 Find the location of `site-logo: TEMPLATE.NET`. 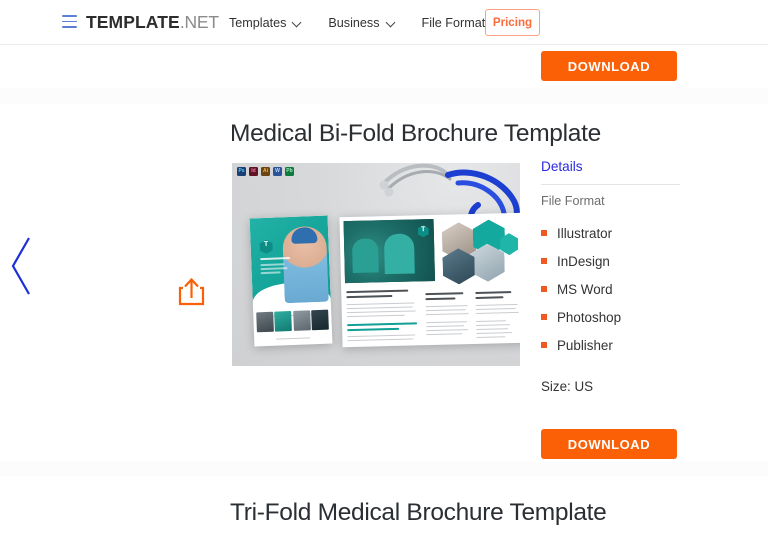

site-logo: TEMPLATE.NET is located at coordinates (152, 22).